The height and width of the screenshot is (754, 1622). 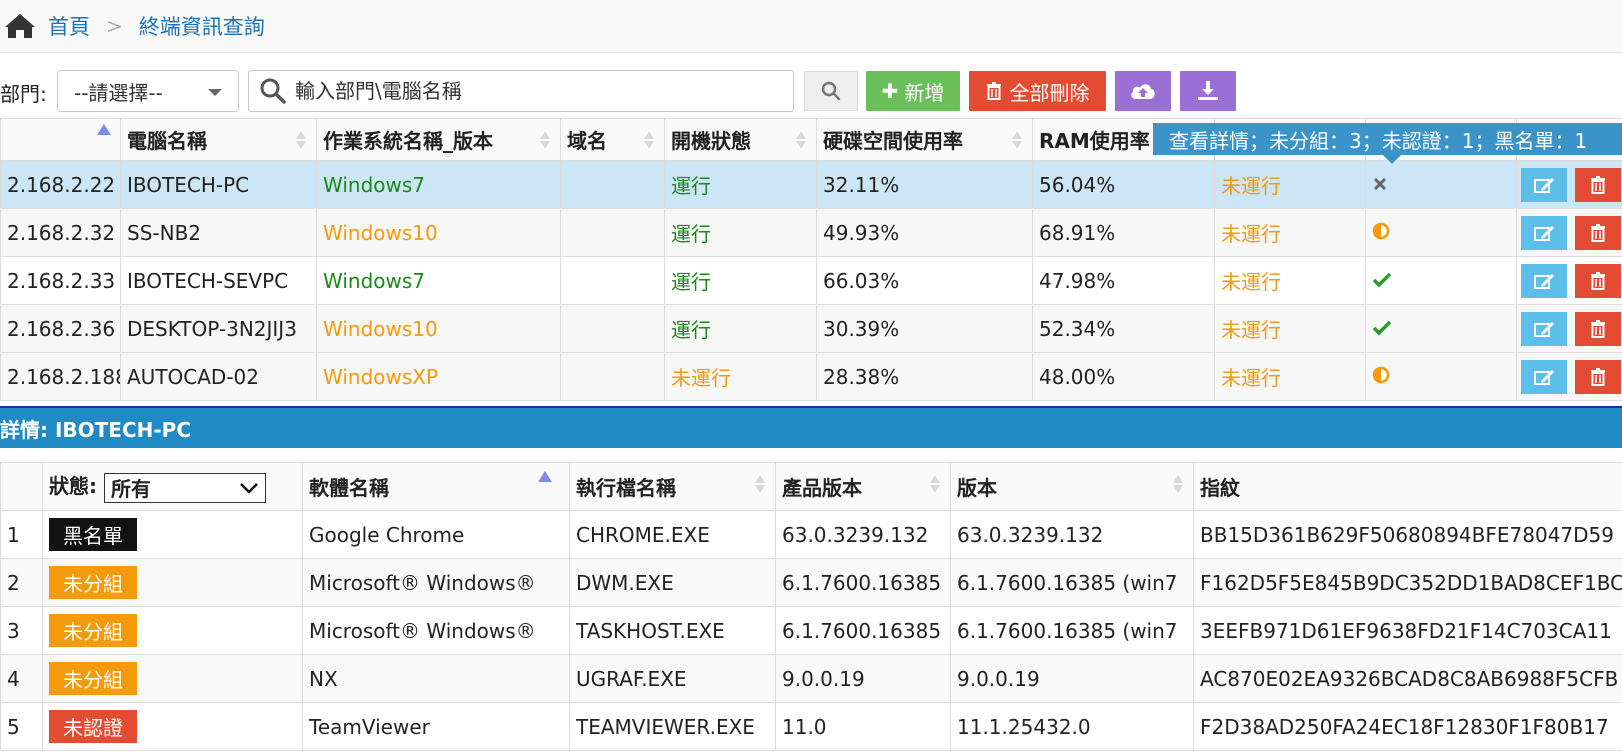 I want to click on status-filter-label: 狀態:, so click(x=73, y=486).